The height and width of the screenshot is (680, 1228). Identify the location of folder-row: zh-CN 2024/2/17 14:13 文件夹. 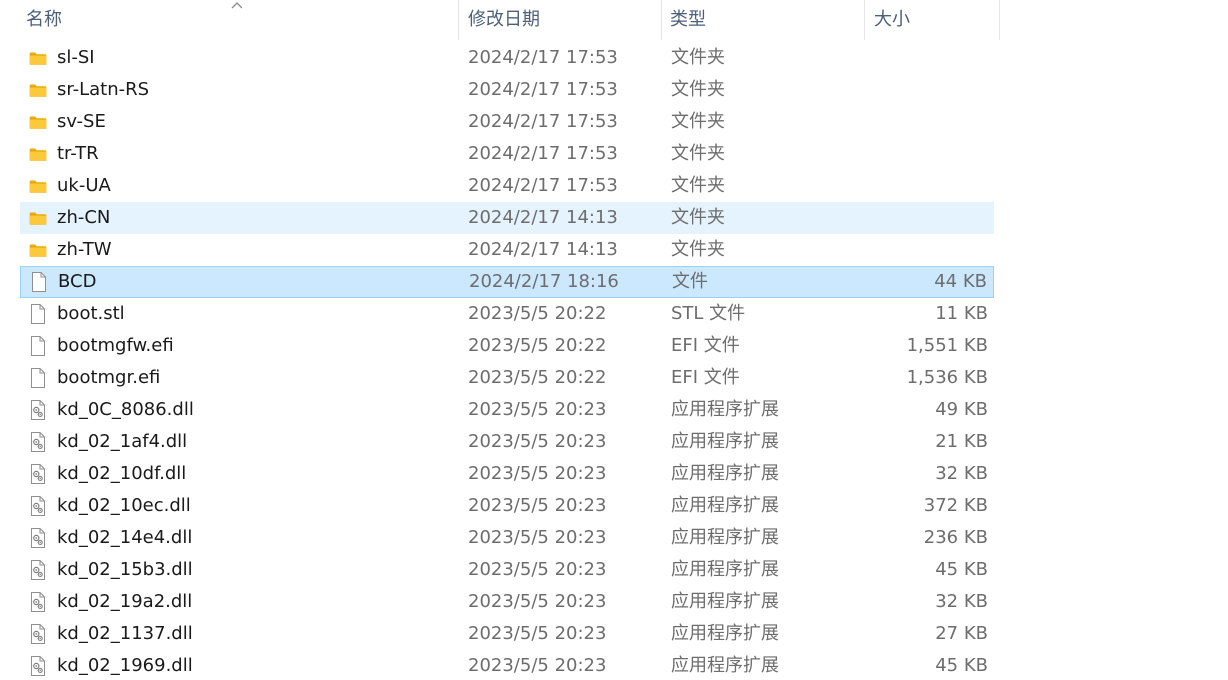
(507, 218).